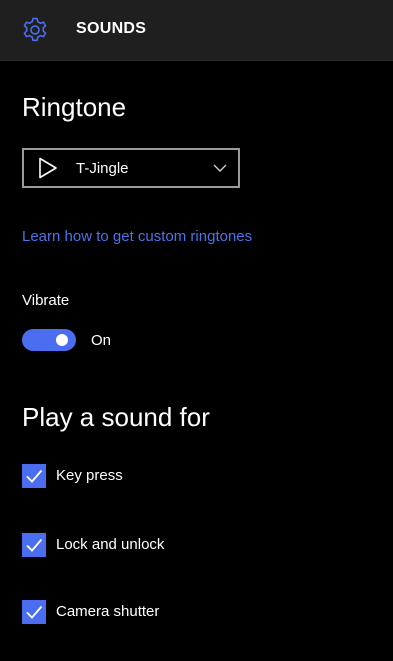 Image resolution: width=393 pixels, height=661 pixels. What do you see at coordinates (46, 300) in the screenshot?
I see `vibrate-label: Vibrate` at bounding box center [46, 300].